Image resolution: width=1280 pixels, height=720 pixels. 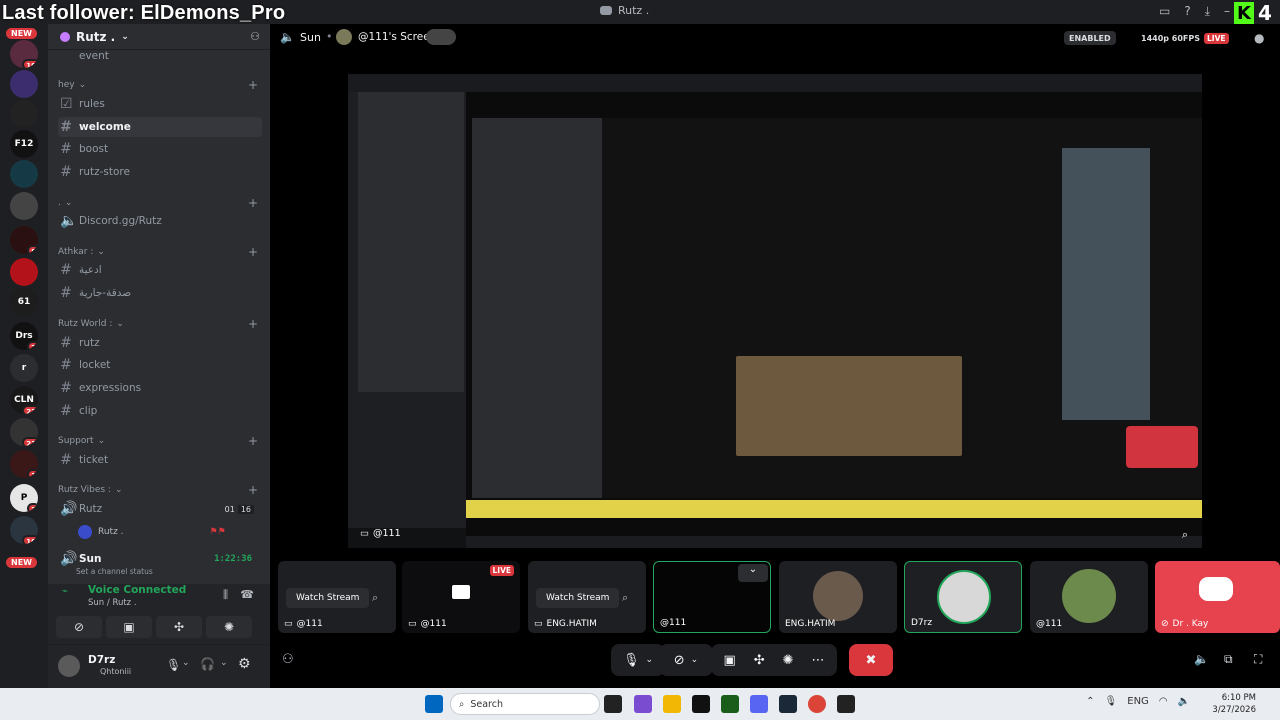 What do you see at coordinates (160, 104) in the screenshot?
I see `channel-rules: ☑ rules` at bounding box center [160, 104].